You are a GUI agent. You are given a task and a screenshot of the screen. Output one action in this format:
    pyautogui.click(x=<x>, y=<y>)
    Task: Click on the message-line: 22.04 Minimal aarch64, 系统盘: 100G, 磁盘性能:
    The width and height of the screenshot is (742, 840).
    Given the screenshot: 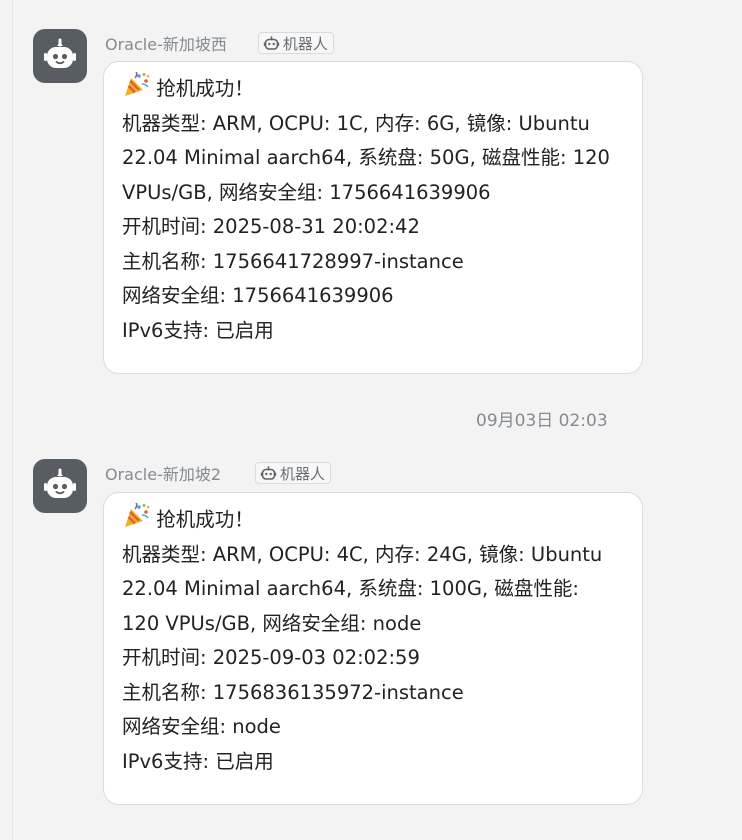 What is the action you would take?
    pyautogui.click(x=350, y=588)
    